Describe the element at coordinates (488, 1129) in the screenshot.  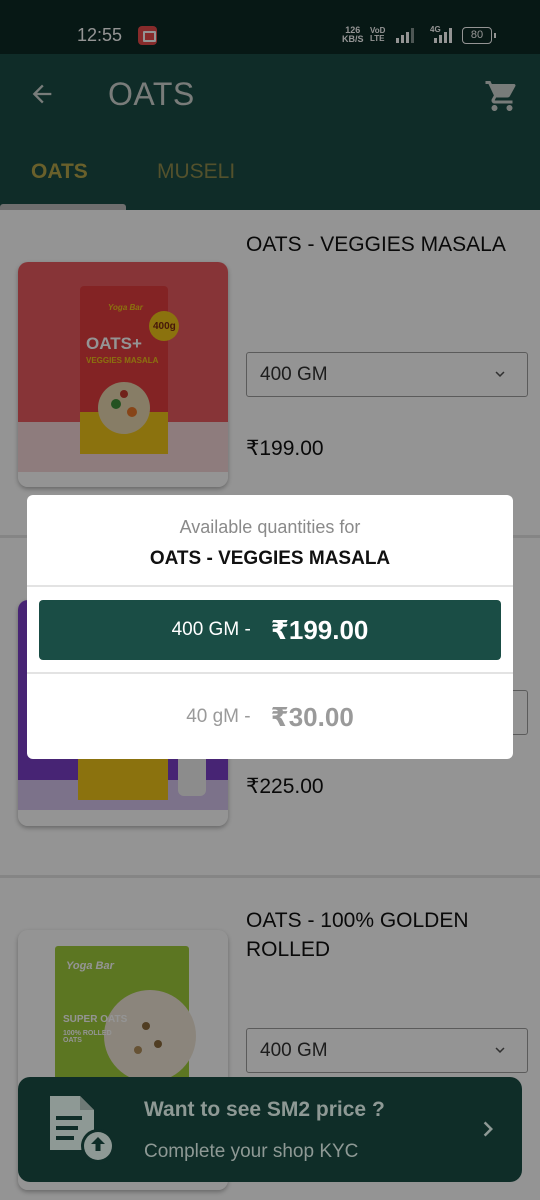
I see `chevron-right-icon` at that location.